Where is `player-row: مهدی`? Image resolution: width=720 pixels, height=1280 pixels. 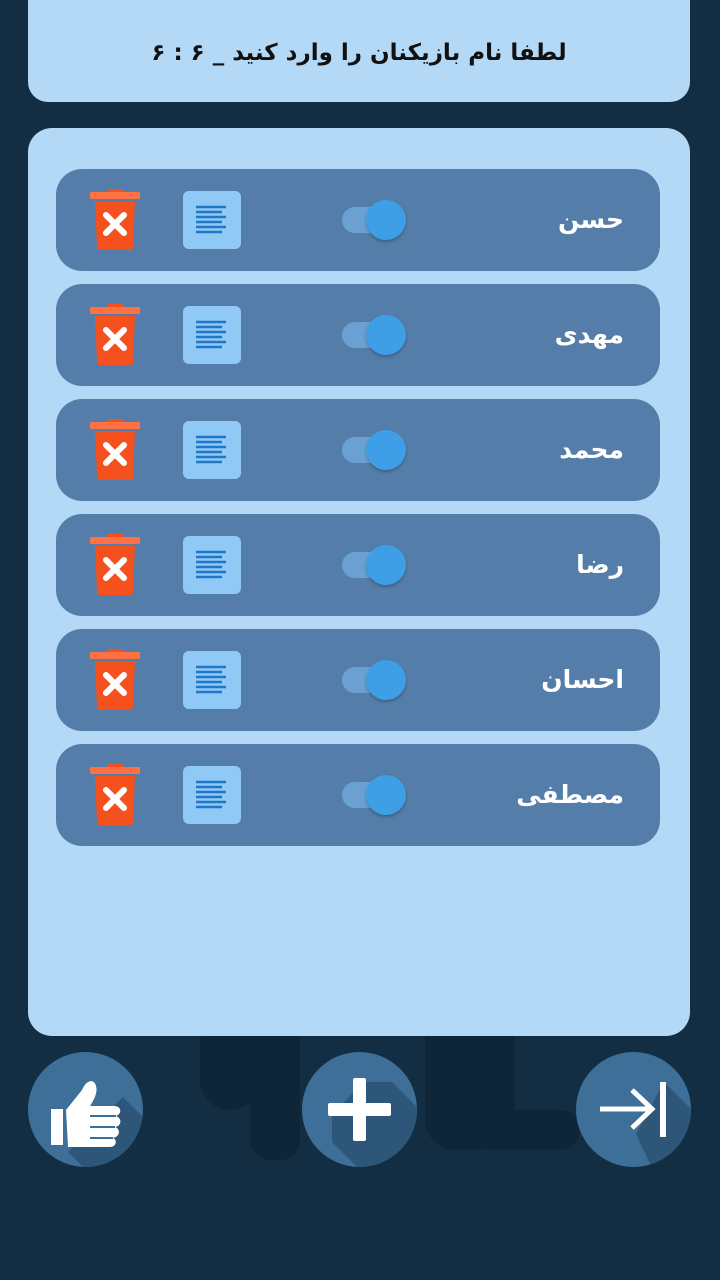 player-row: مهدی is located at coordinates (358, 335).